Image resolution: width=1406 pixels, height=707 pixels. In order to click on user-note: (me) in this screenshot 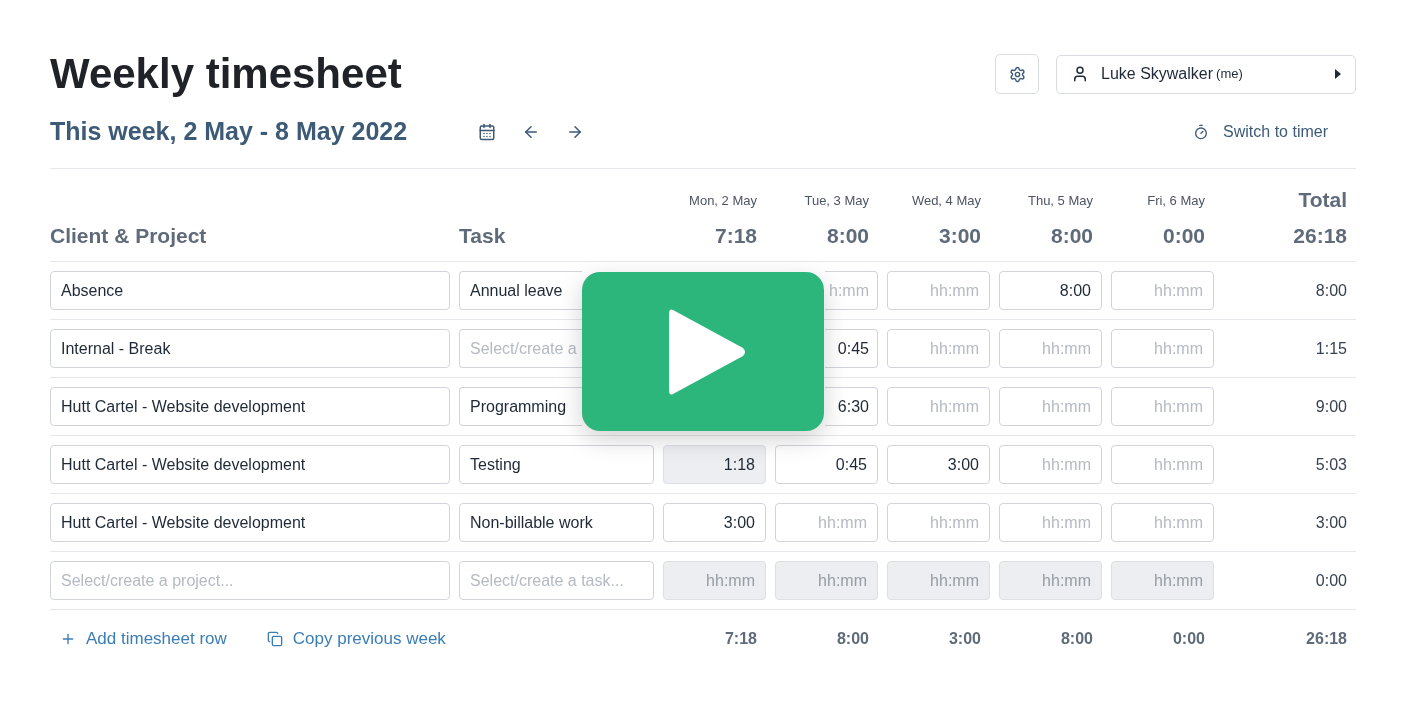, I will do `click(1229, 74)`.